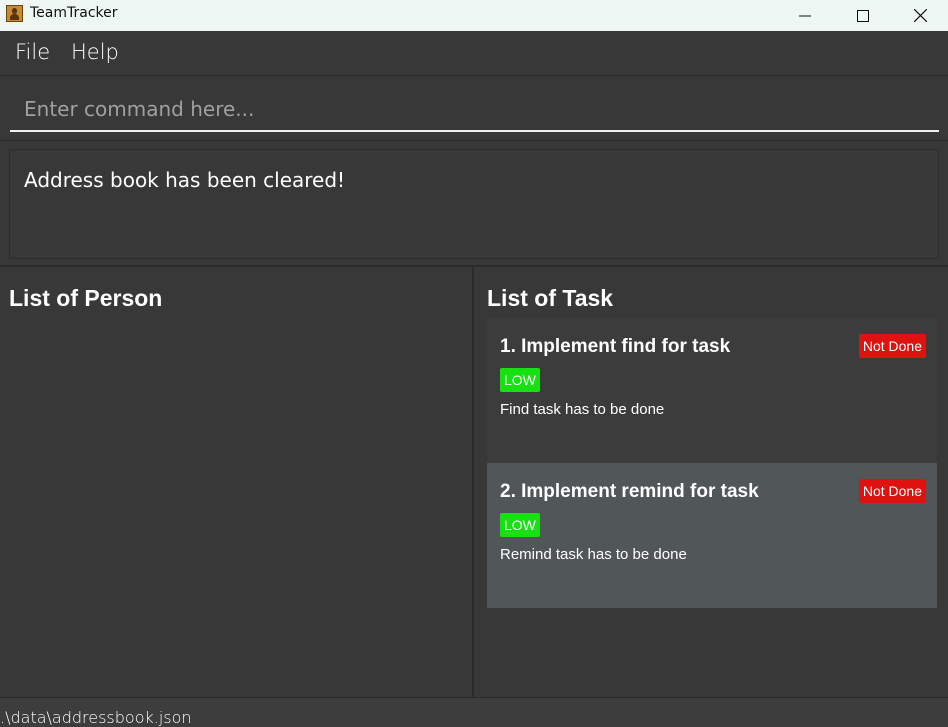 This screenshot has width=948, height=727. I want to click on status-bar: .\data\addressbook.json, so click(474, 712).